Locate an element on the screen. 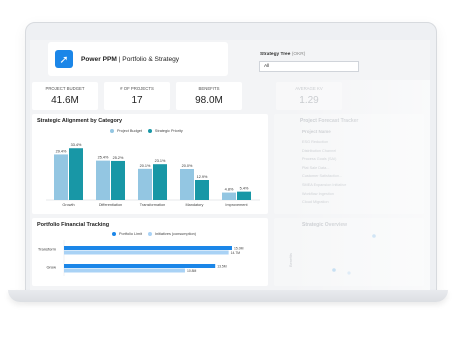  project-name-header: Project Name is located at coordinates (316, 131).